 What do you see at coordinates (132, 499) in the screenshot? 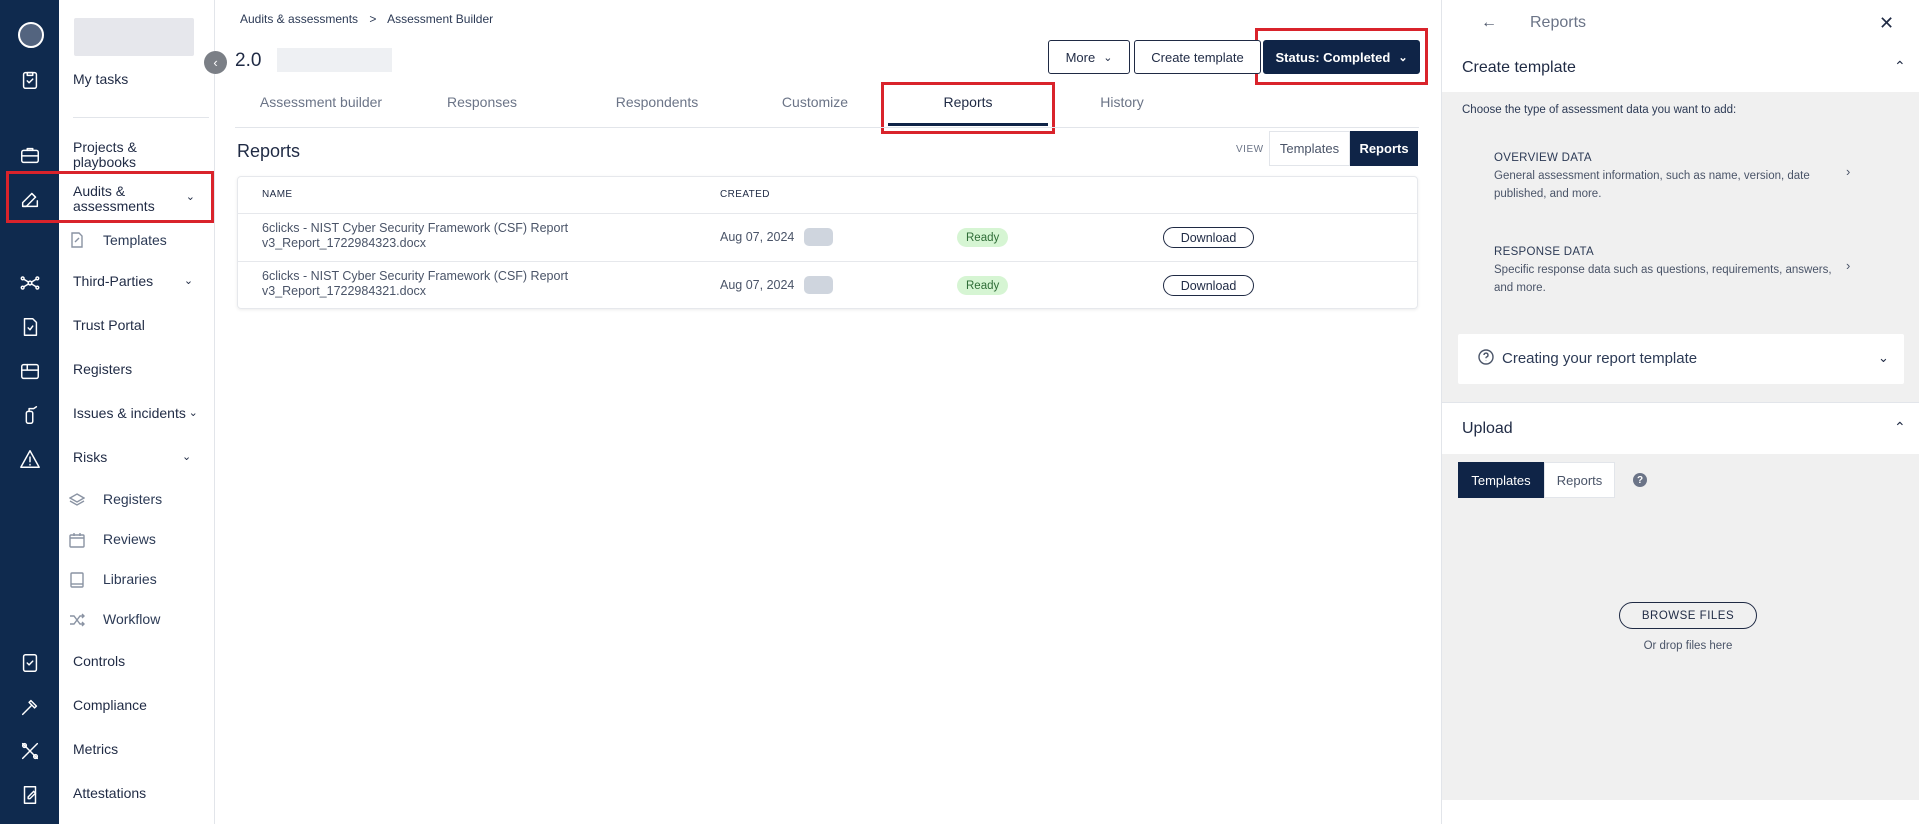
I see `sidebar-item-risk-registers: Registers` at bounding box center [132, 499].